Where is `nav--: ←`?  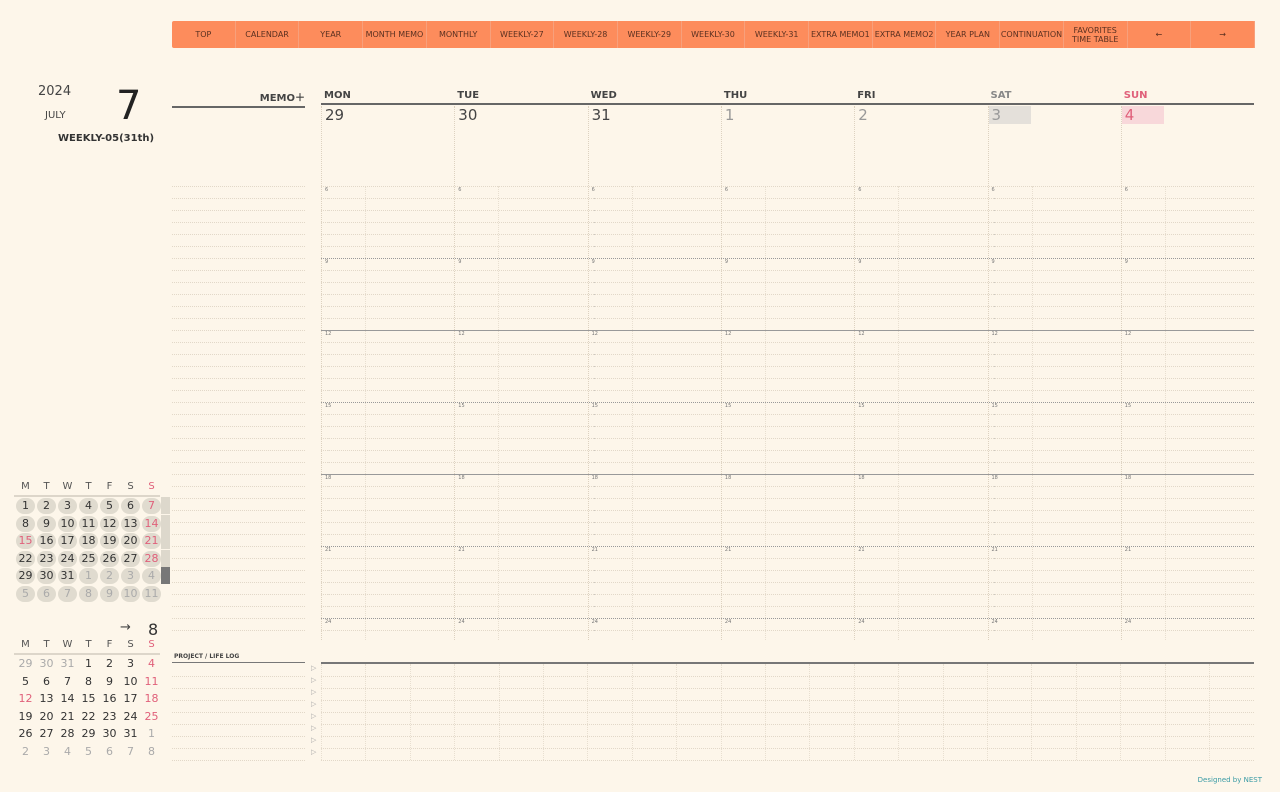
nav--: ← is located at coordinates (1160, 34).